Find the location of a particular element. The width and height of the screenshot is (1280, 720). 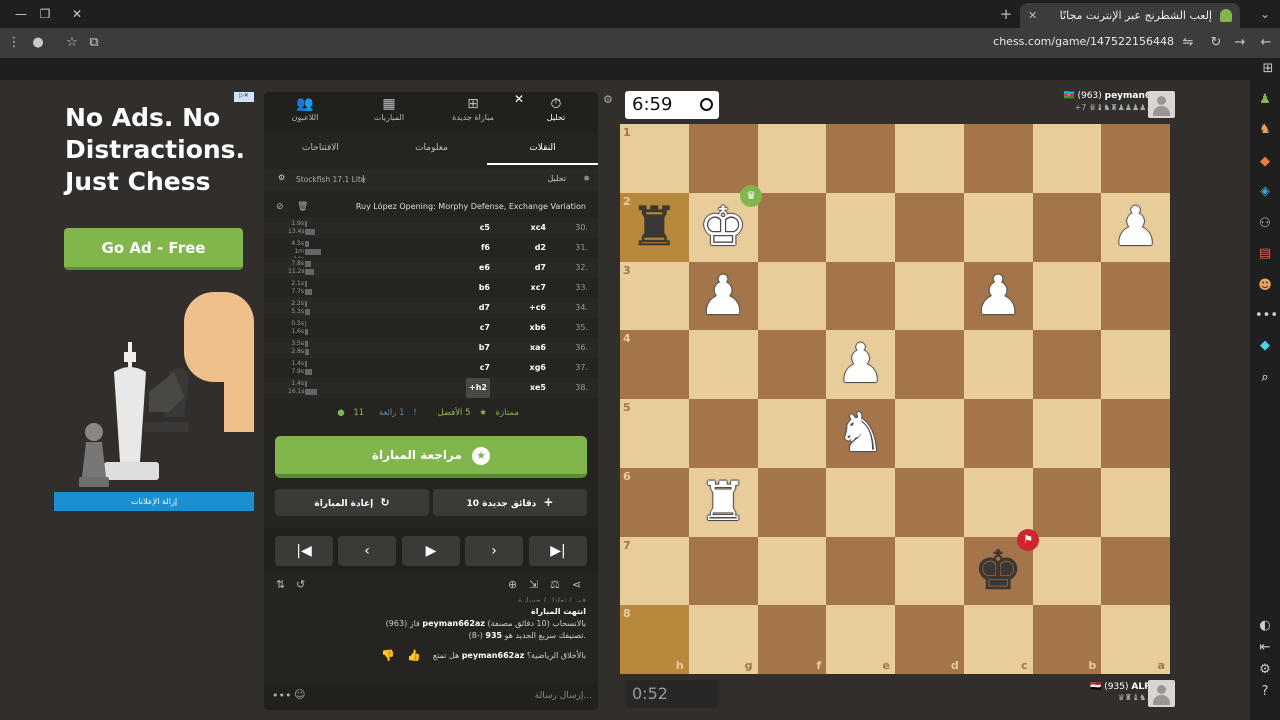

square-h6: 6 is located at coordinates (654, 502).